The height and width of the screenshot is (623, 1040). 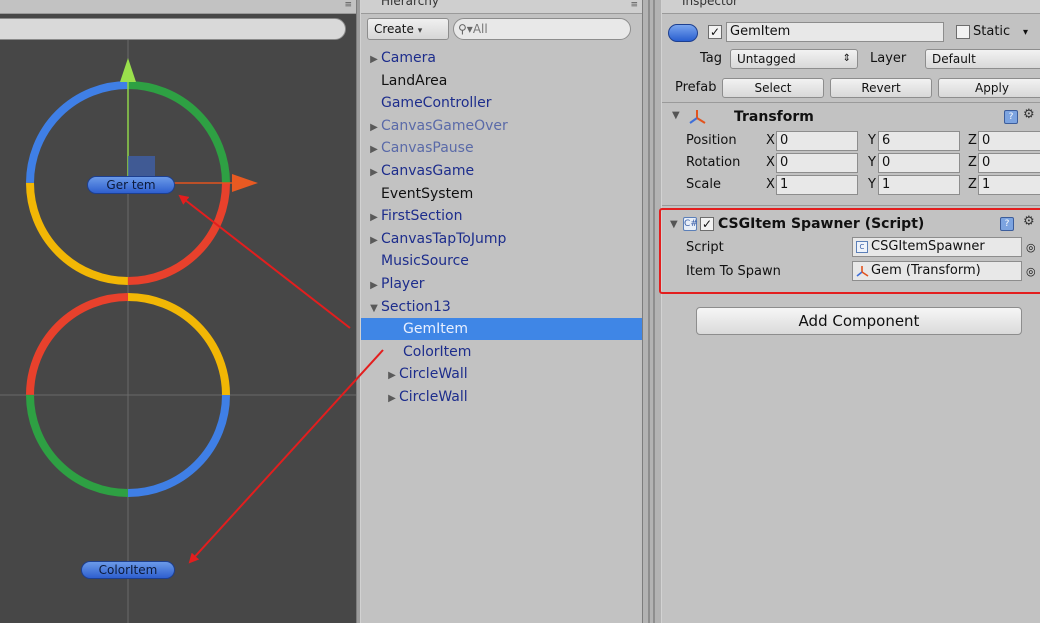 I want to click on add-component-button: Add Component, so click(x=859, y=321).